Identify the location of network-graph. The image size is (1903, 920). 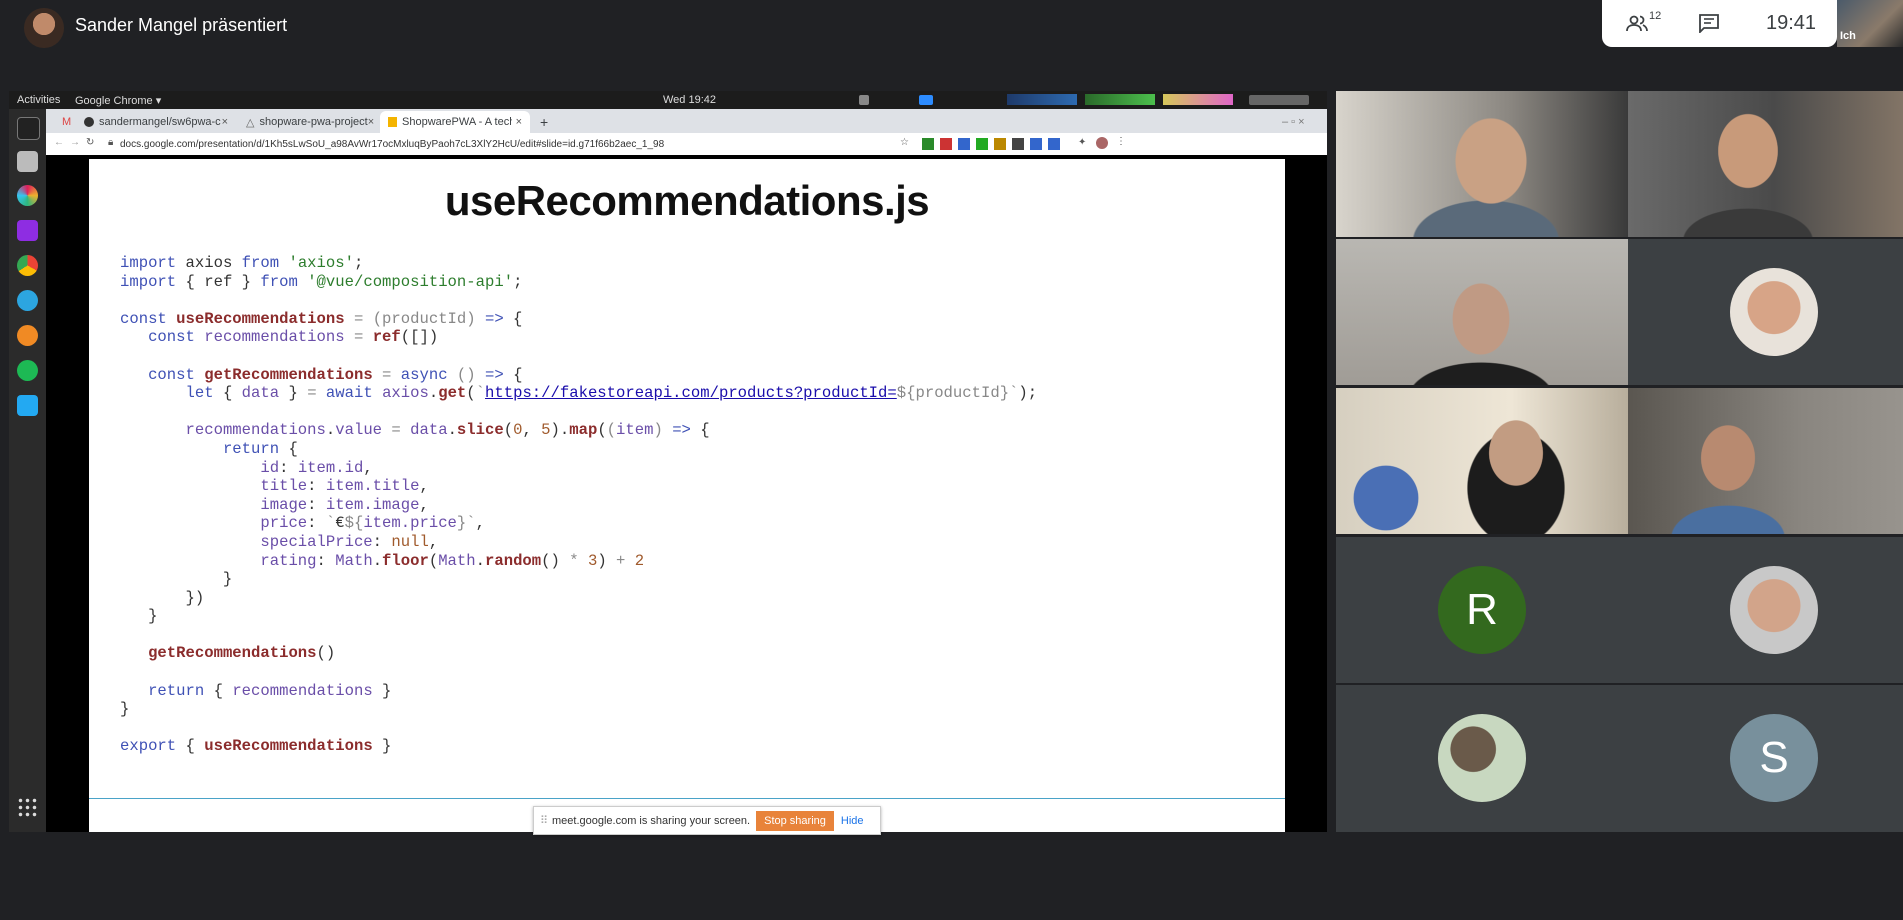
(1198, 99).